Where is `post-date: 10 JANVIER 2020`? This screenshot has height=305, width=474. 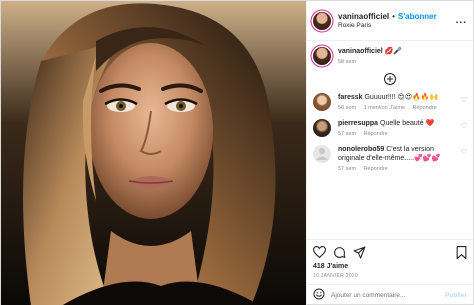
post-date: 10 JANVIER 2020 is located at coordinates (336, 276).